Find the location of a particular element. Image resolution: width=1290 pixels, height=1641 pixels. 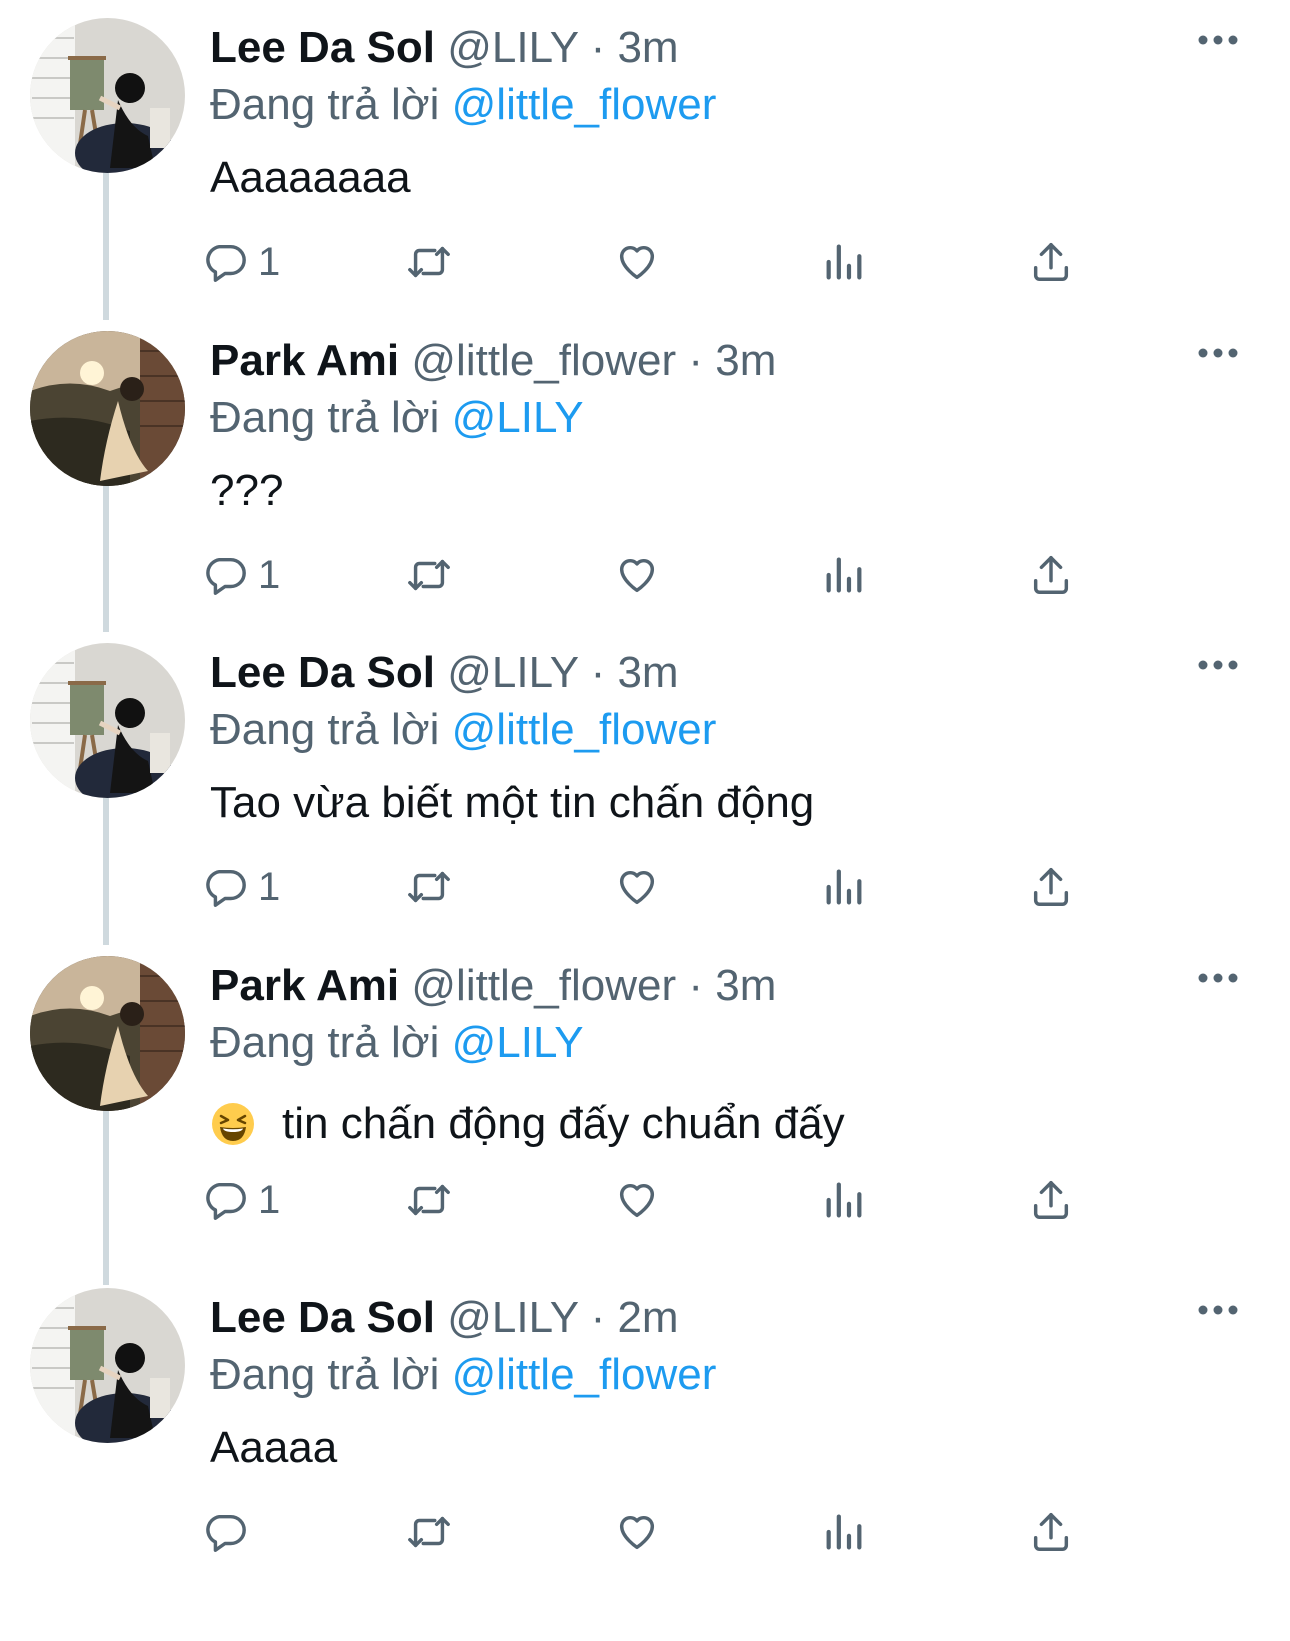

tweet-actions: 1 is located at coordinates (658, 1200).